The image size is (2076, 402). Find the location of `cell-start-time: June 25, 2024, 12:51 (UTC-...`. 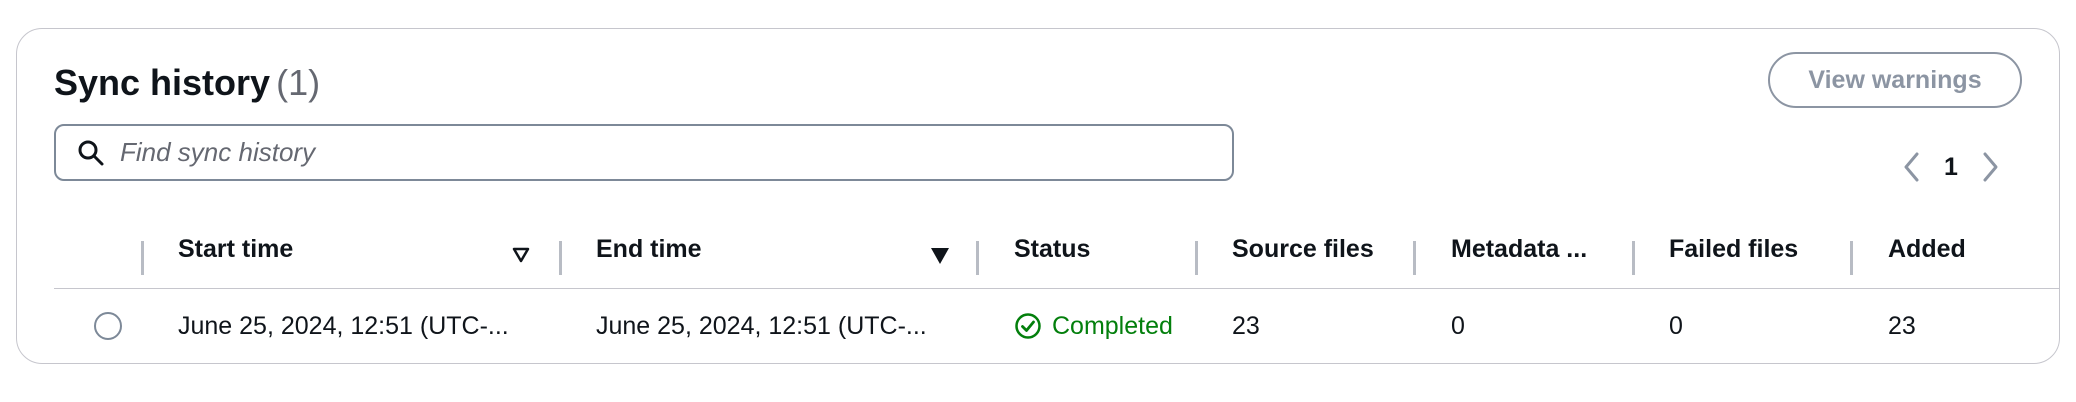

cell-start-time: June 25, 2024, 12:51 (UTC-... is located at coordinates (343, 325).